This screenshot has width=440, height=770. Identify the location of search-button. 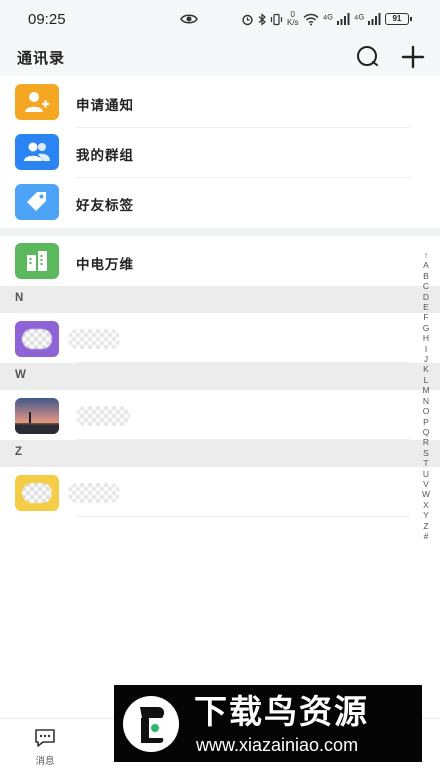
(368, 57).